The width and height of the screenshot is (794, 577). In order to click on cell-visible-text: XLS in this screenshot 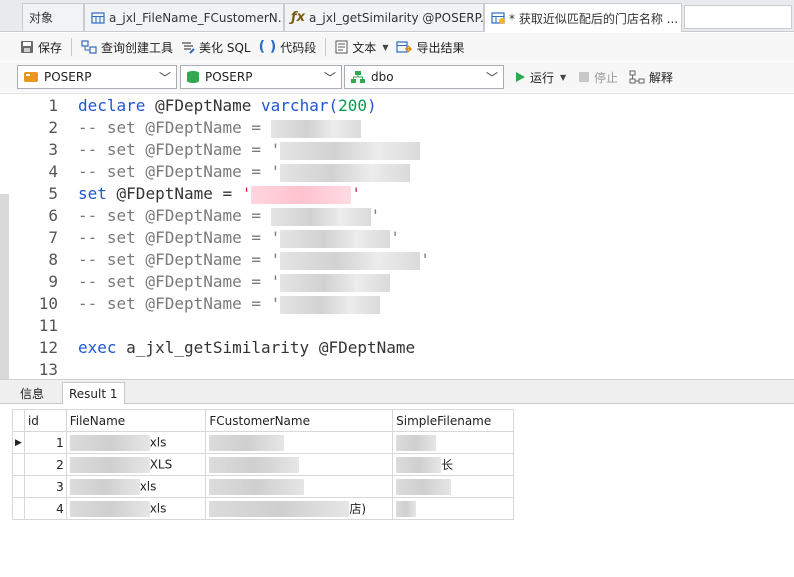, I will do `click(161, 464)`.